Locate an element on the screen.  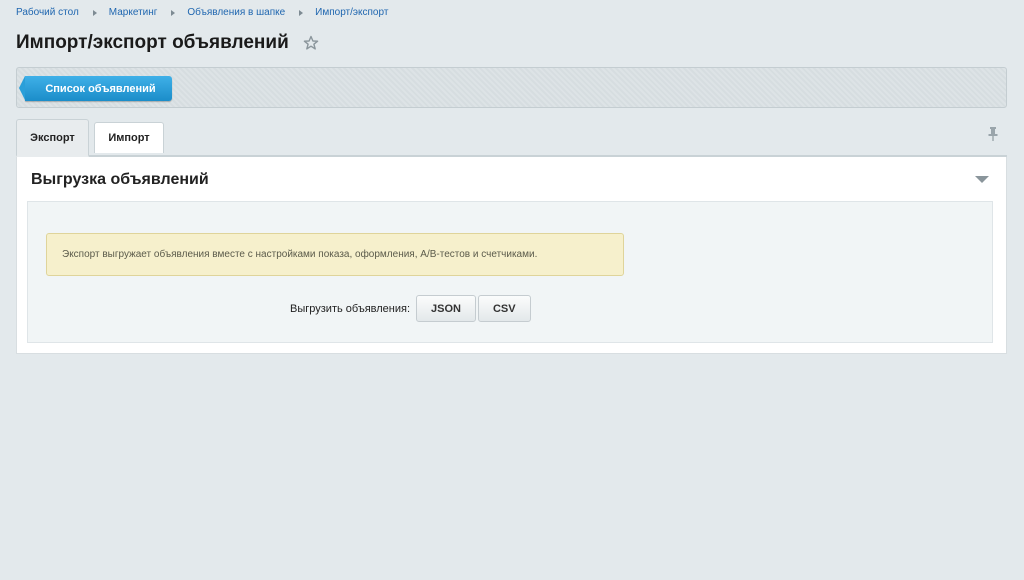
export-label: Выгрузить объявления: is located at coordinates (350, 308).